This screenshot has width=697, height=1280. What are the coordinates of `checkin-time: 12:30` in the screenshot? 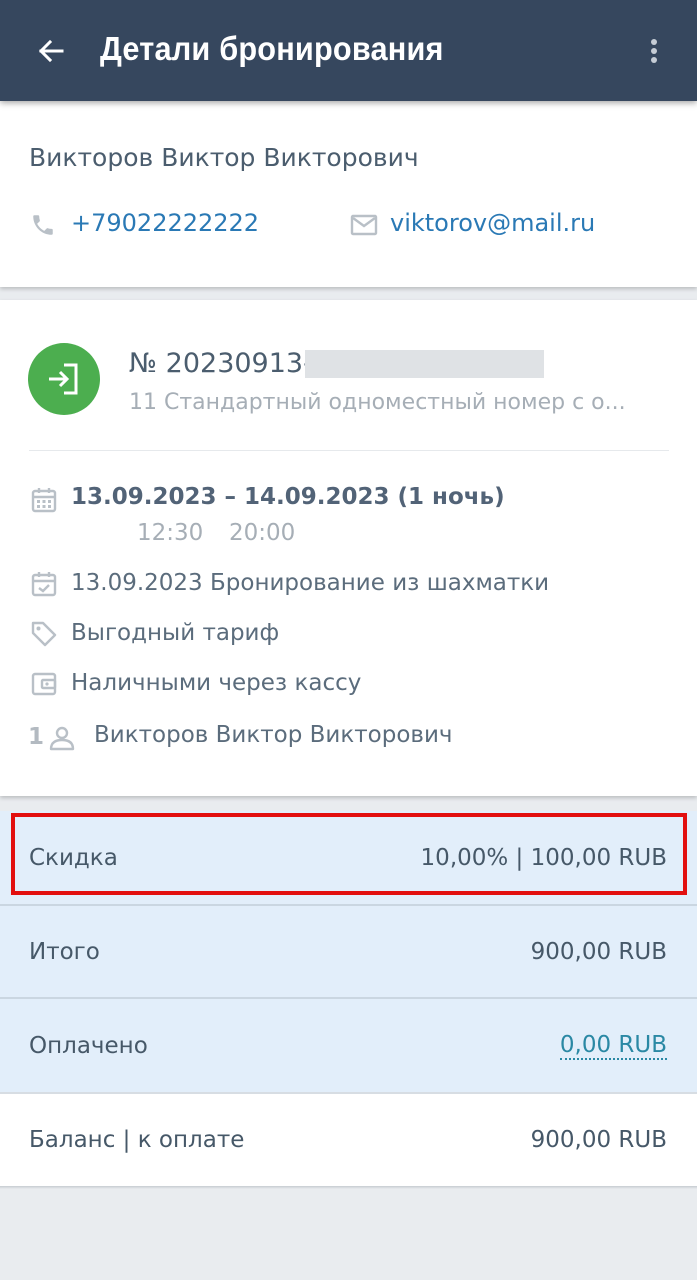 It's located at (170, 533).